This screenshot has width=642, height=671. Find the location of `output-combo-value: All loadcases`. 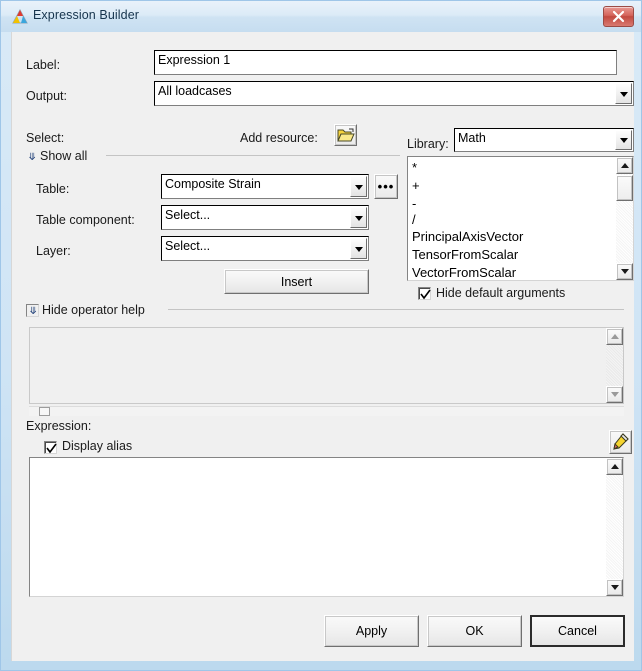

output-combo-value: All loadcases is located at coordinates (195, 91).